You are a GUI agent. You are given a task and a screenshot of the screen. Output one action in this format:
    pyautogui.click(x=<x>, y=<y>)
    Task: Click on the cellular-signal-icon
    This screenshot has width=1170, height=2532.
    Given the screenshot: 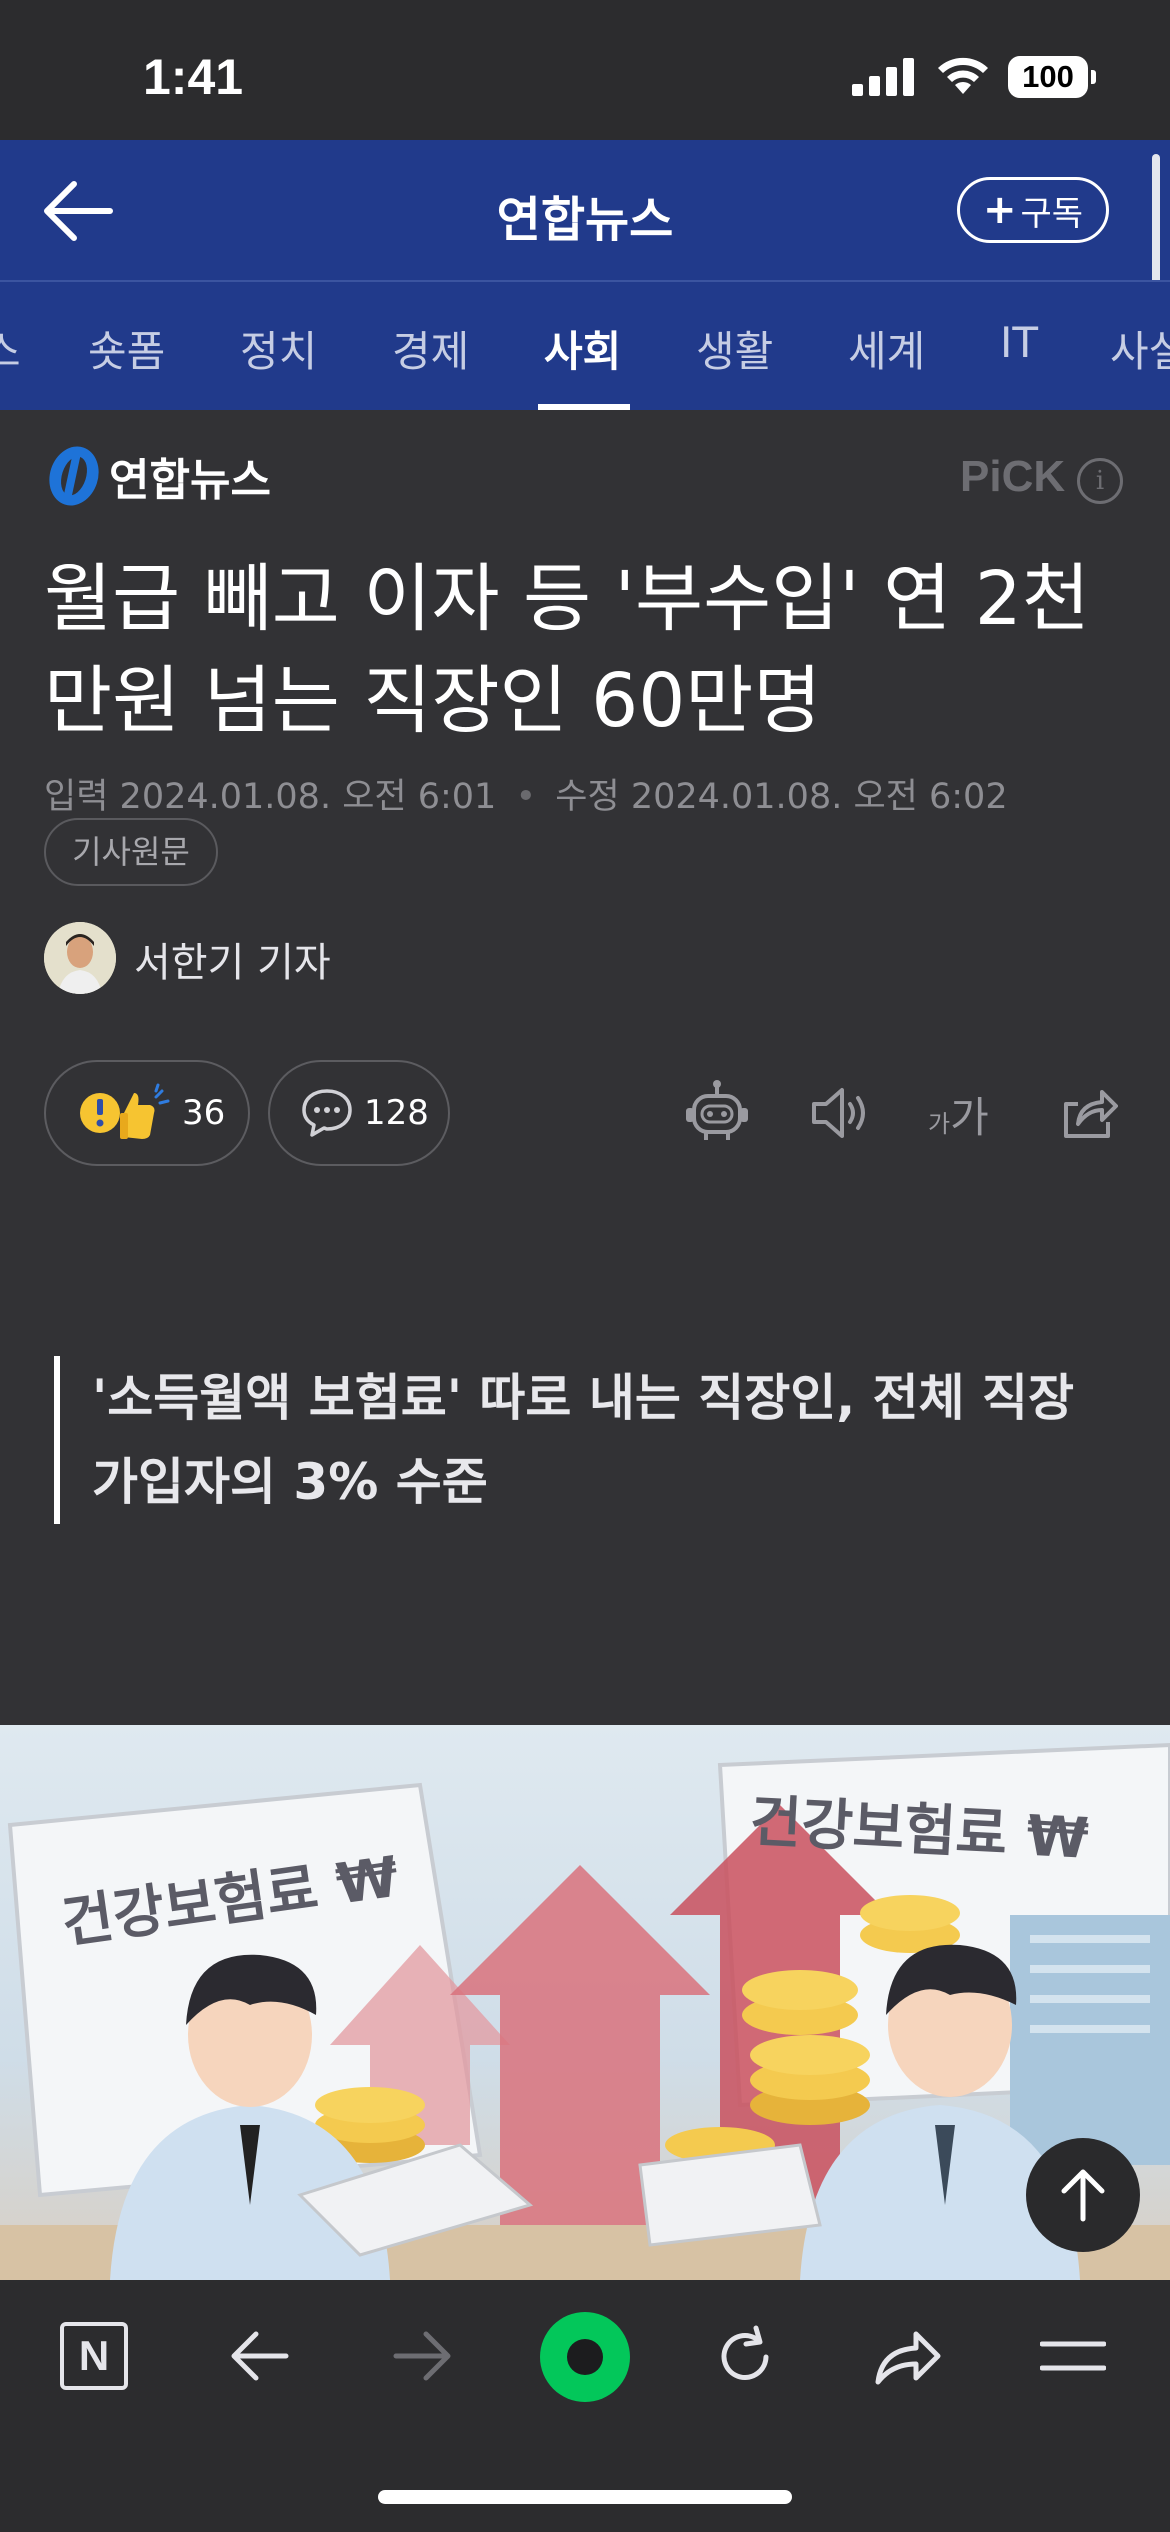 What is the action you would take?
    pyautogui.click(x=883, y=77)
    